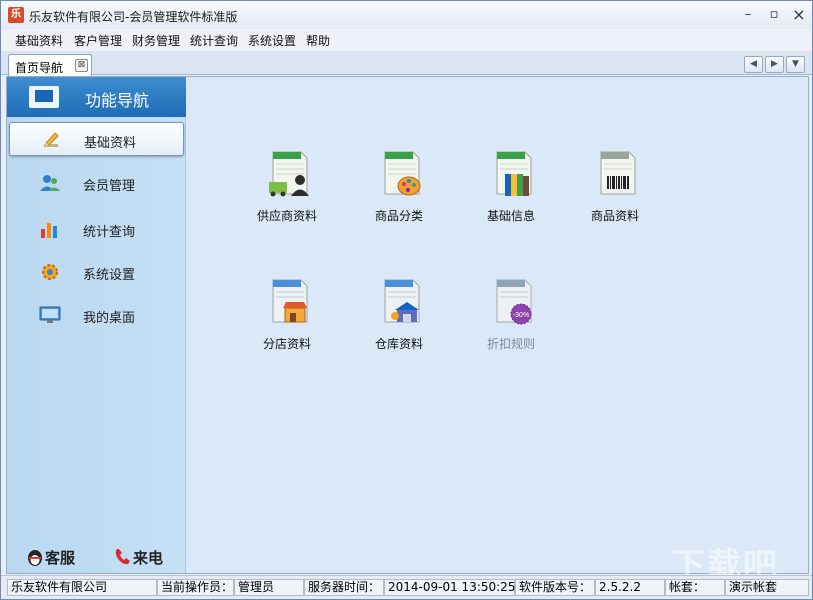 This screenshot has height=600, width=813. I want to click on tab-list-button: ▼, so click(795, 64).